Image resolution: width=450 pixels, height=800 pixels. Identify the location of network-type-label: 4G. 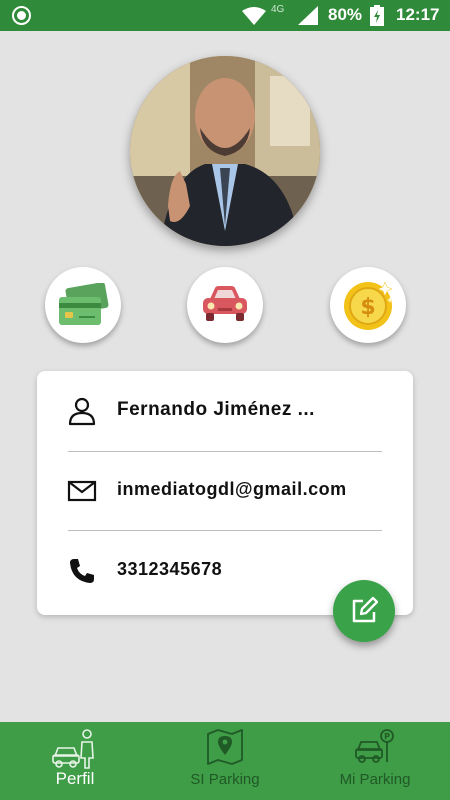
(278, 9).